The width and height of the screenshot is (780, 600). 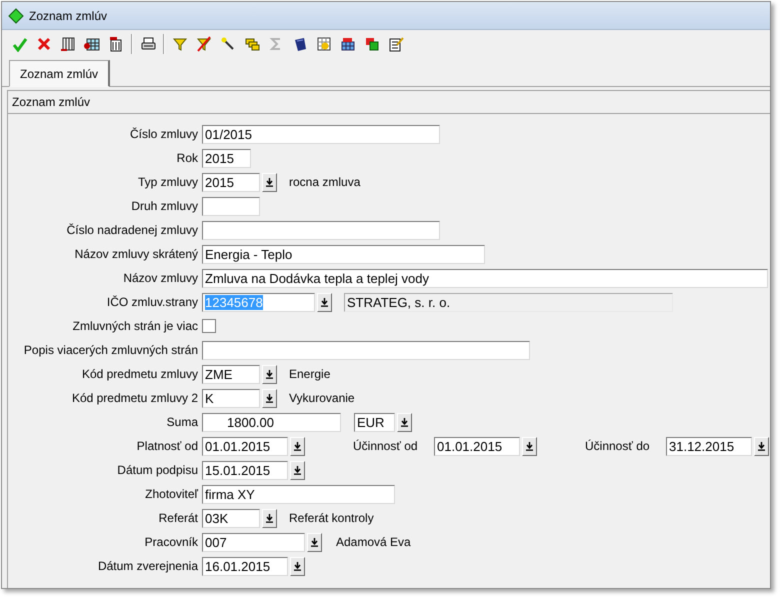 I want to click on columns-button, so click(x=68, y=43).